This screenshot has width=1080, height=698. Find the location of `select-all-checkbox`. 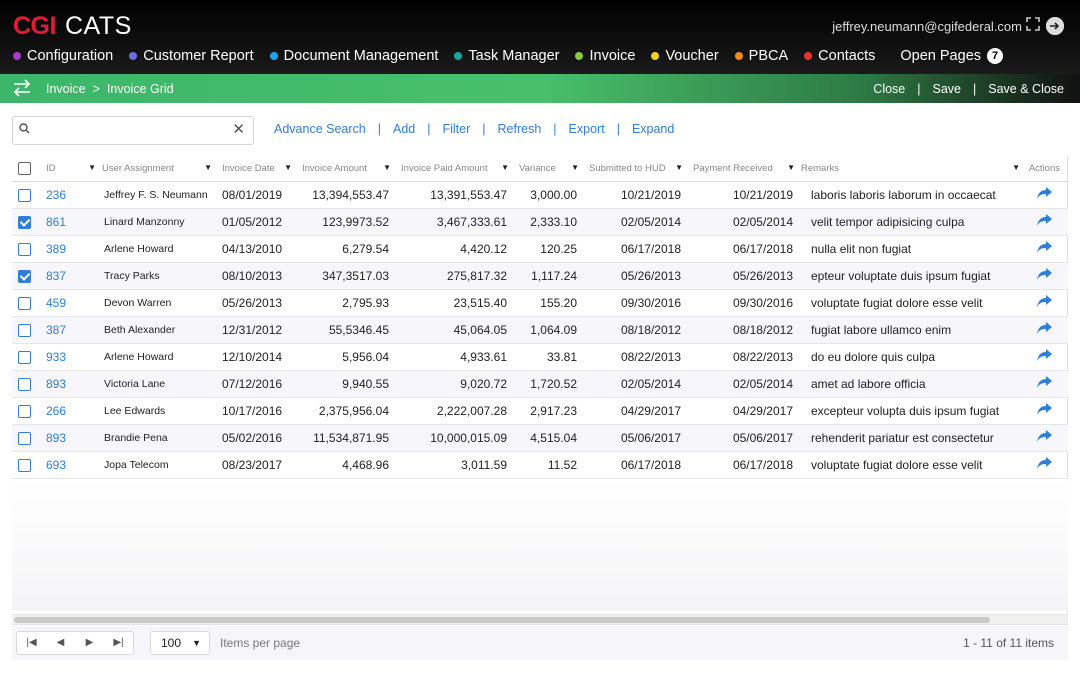

select-all-checkbox is located at coordinates (24, 168).